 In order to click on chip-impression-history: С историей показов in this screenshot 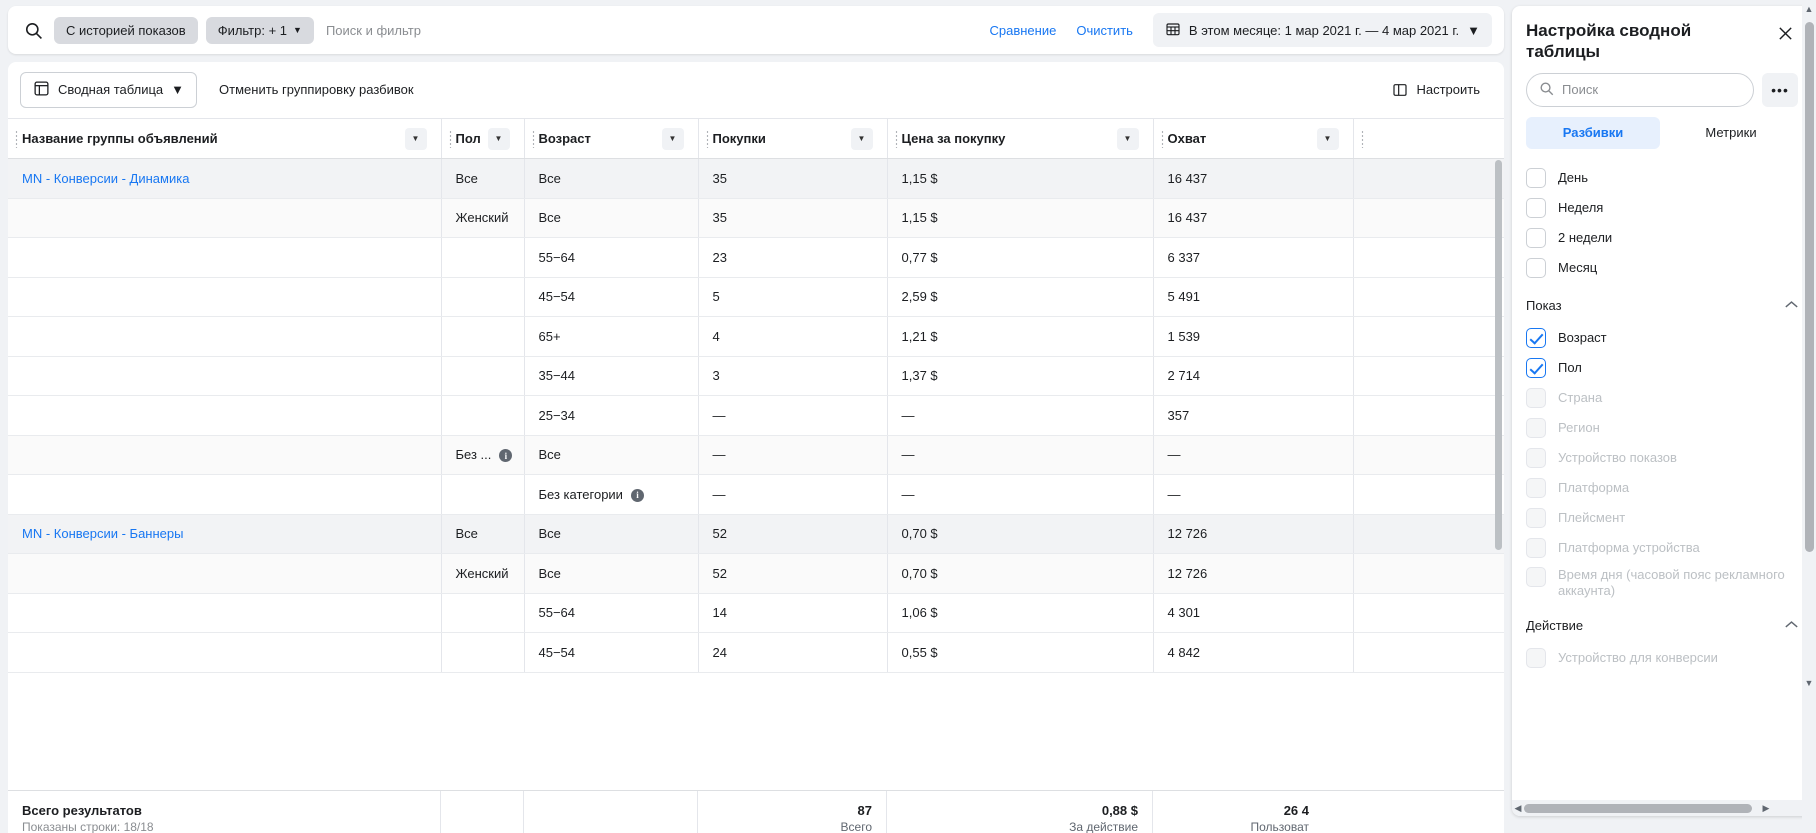, I will do `click(126, 30)`.